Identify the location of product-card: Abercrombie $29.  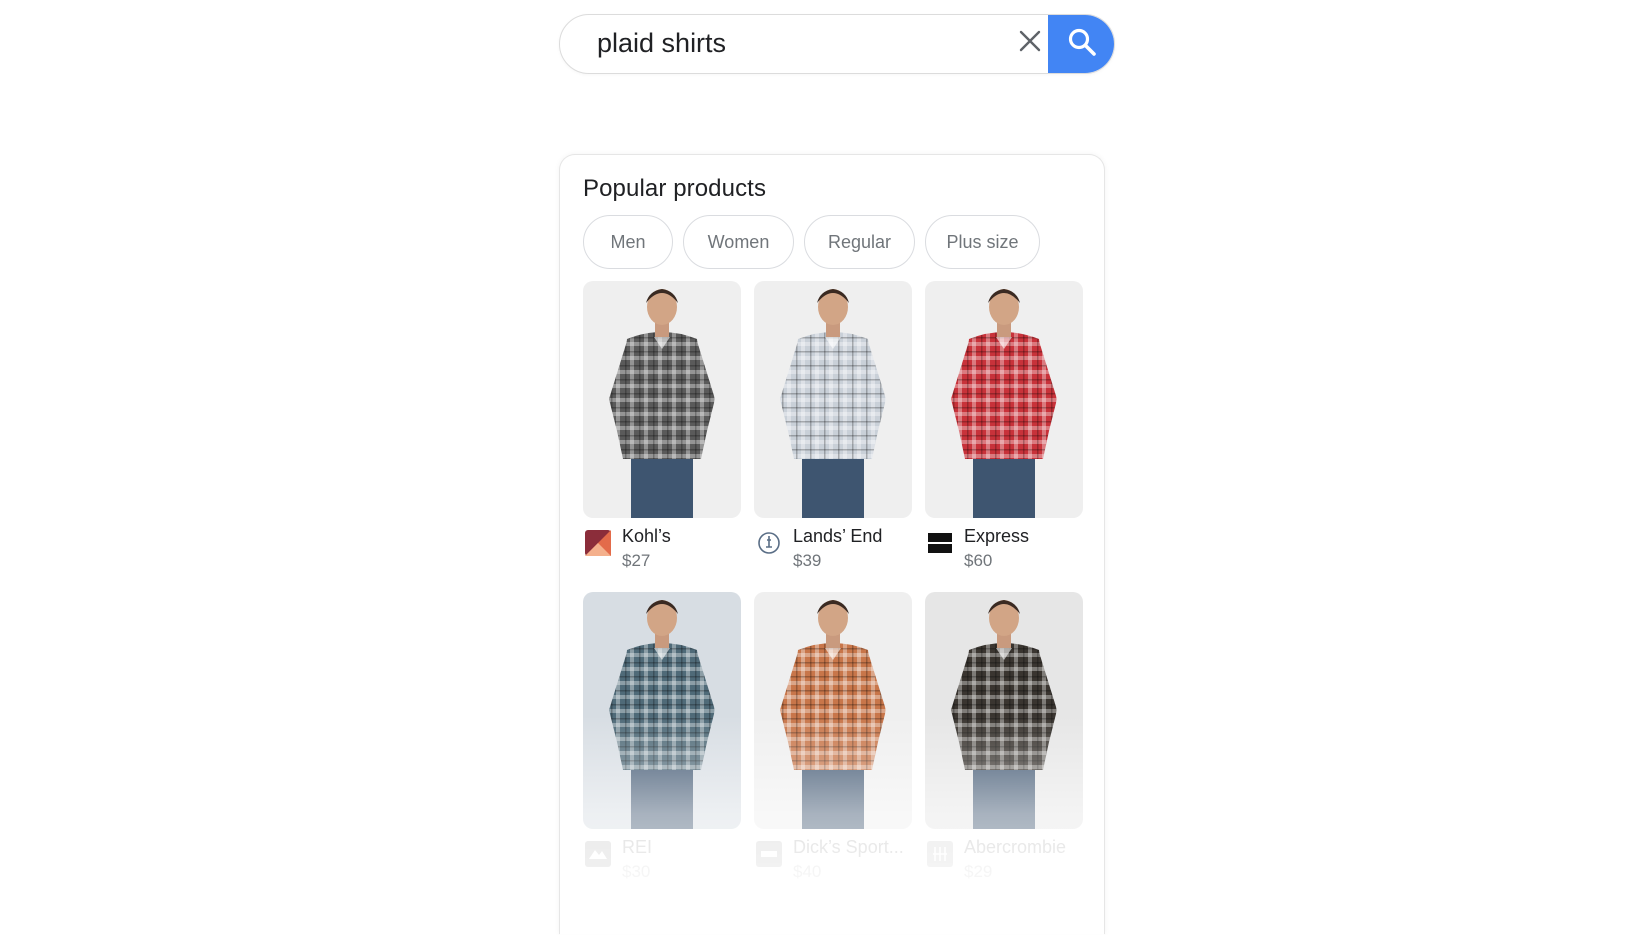
(1004, 736).